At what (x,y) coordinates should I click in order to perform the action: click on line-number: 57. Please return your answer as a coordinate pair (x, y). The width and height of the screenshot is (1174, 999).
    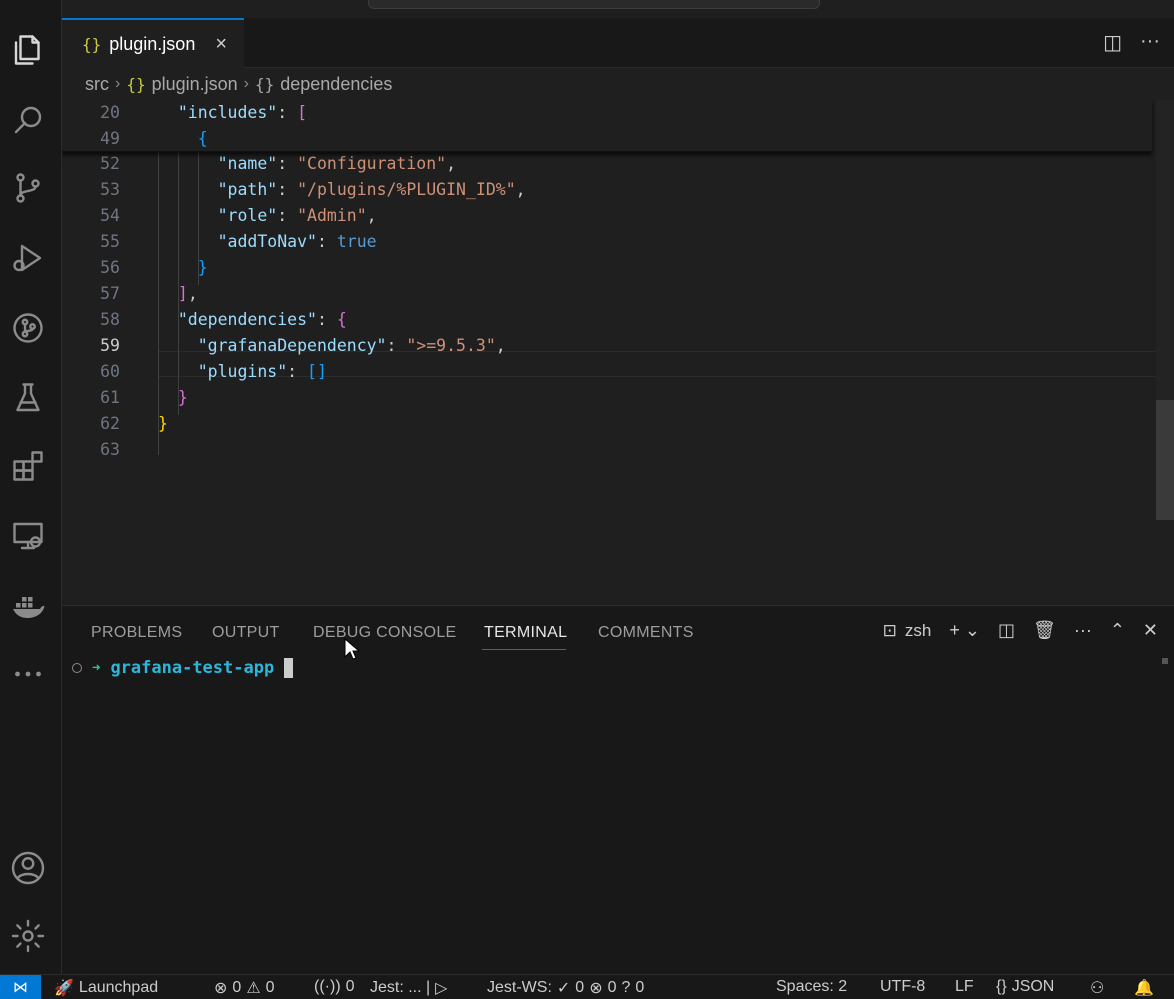
    Looking at the image, I should click on (110, 293).